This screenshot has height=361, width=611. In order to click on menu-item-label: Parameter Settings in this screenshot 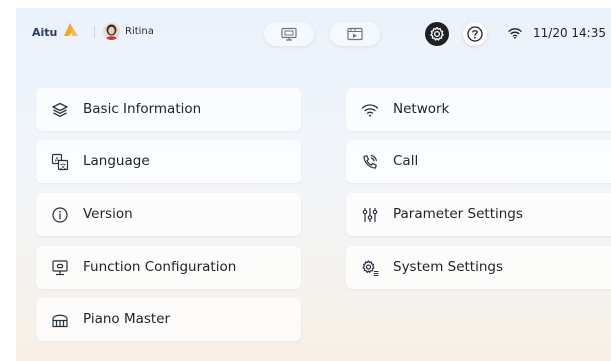, I will do `click(458, 214)`.